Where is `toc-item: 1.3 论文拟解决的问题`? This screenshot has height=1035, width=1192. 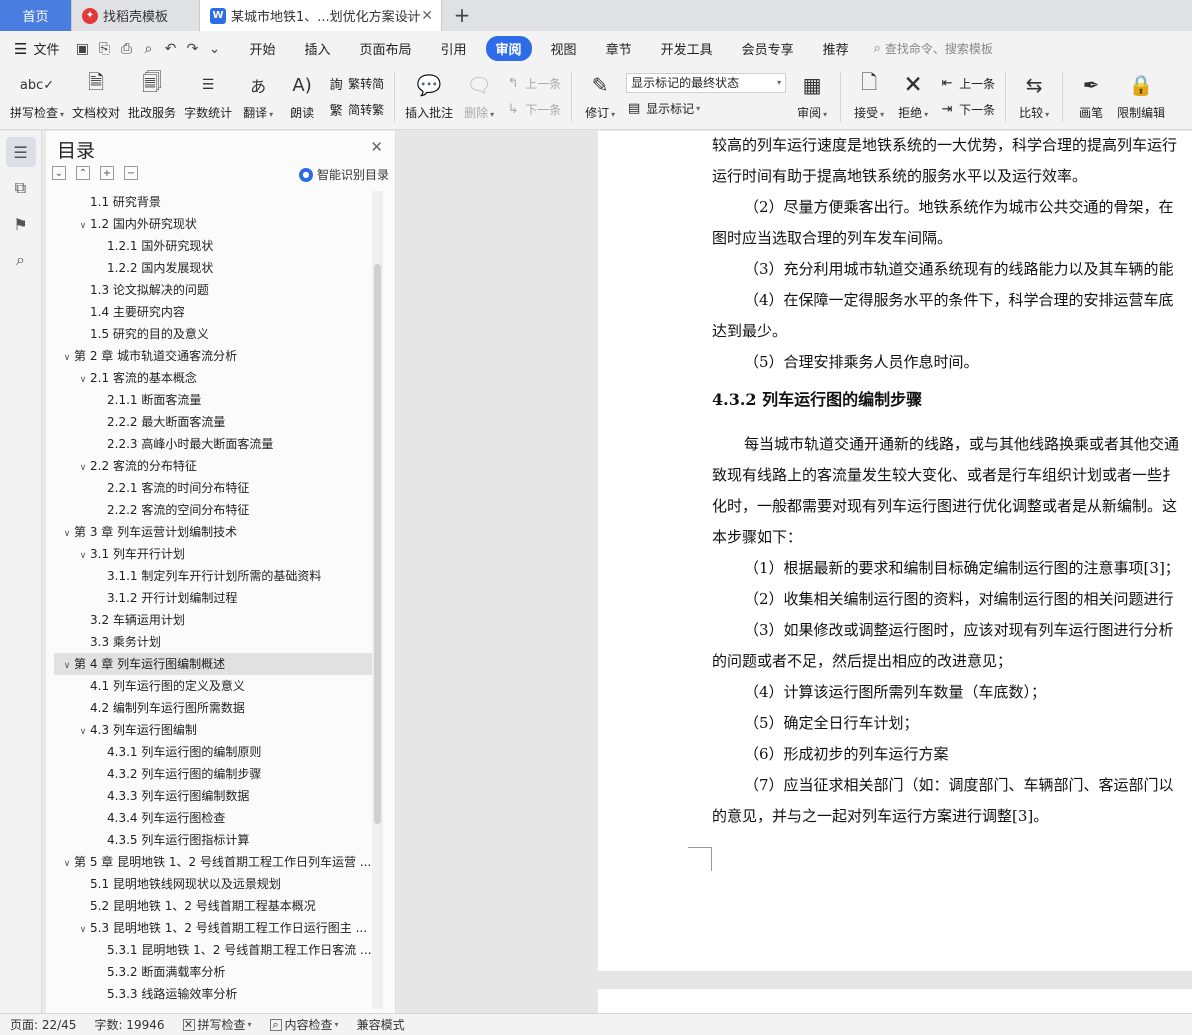 toc-item: 1.3 论文拟解决的问题 is located at coordinates (214, 290).